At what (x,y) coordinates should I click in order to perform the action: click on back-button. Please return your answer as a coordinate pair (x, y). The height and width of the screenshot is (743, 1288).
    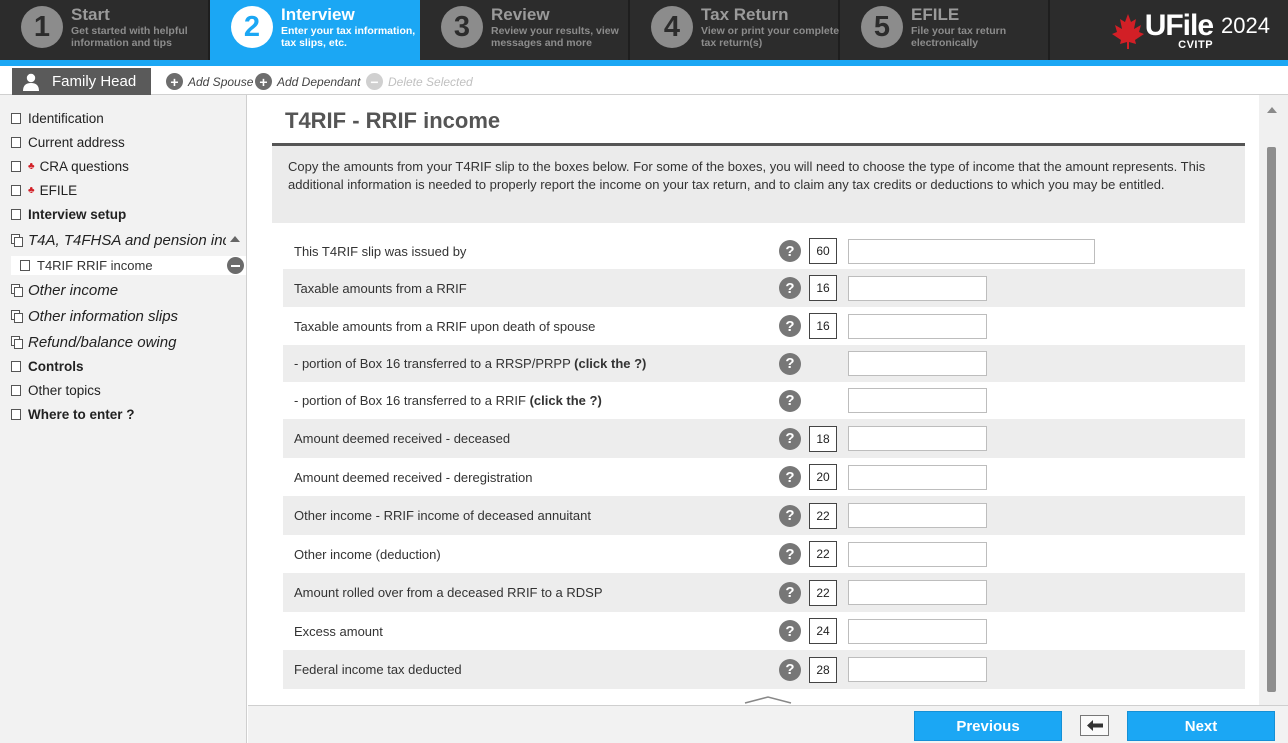
    Looking at the image, I should click on (1094, 725).